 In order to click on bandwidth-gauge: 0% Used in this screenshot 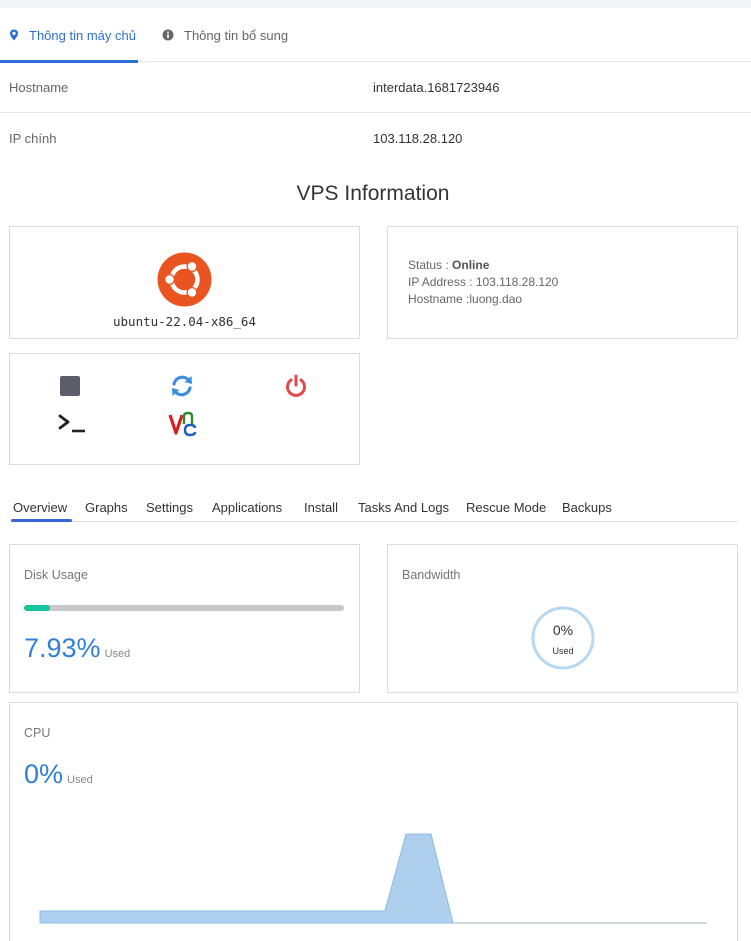, I will do `click(563, 638)`.